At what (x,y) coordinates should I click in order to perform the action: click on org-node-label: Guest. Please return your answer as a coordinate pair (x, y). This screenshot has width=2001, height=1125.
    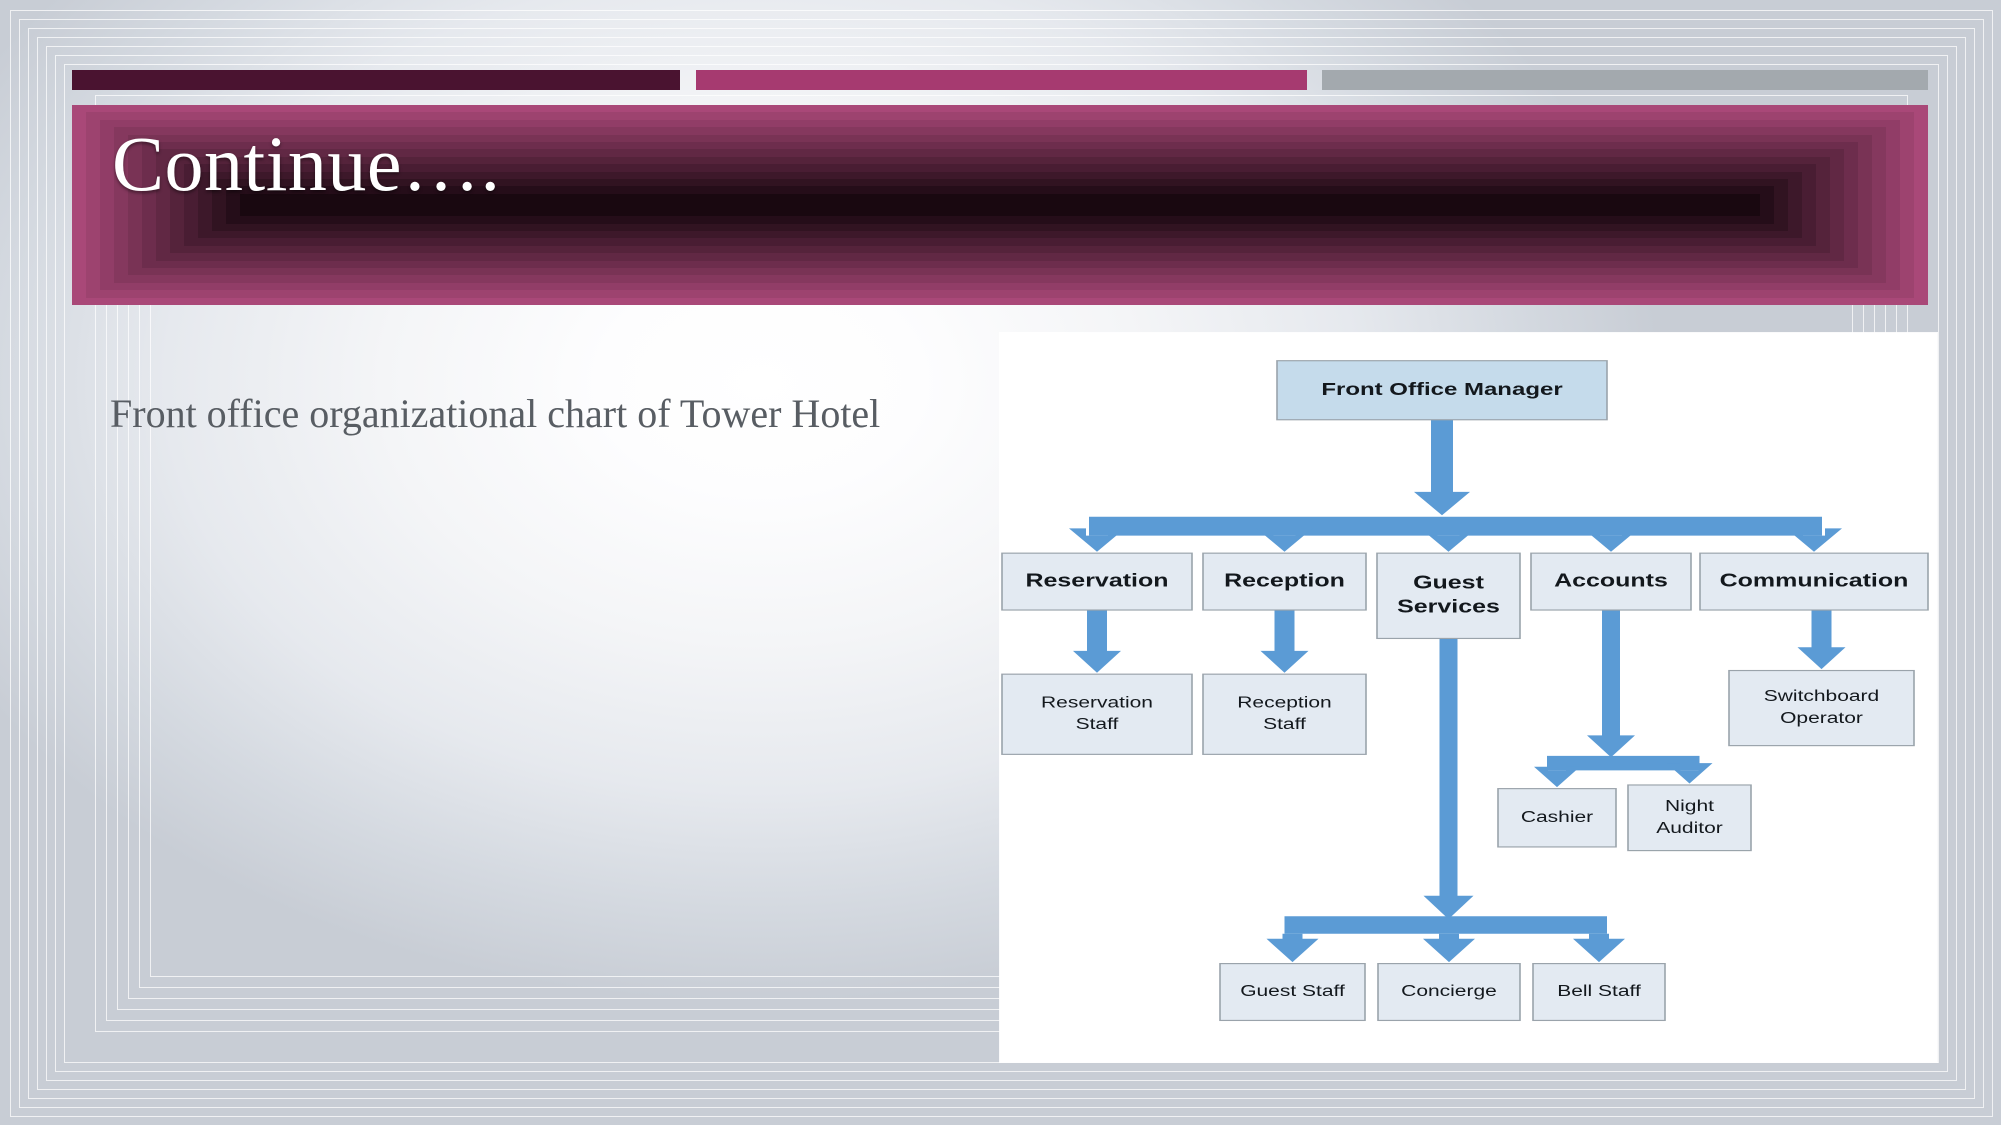
    Looking at the image, I should click on (1449, 582).